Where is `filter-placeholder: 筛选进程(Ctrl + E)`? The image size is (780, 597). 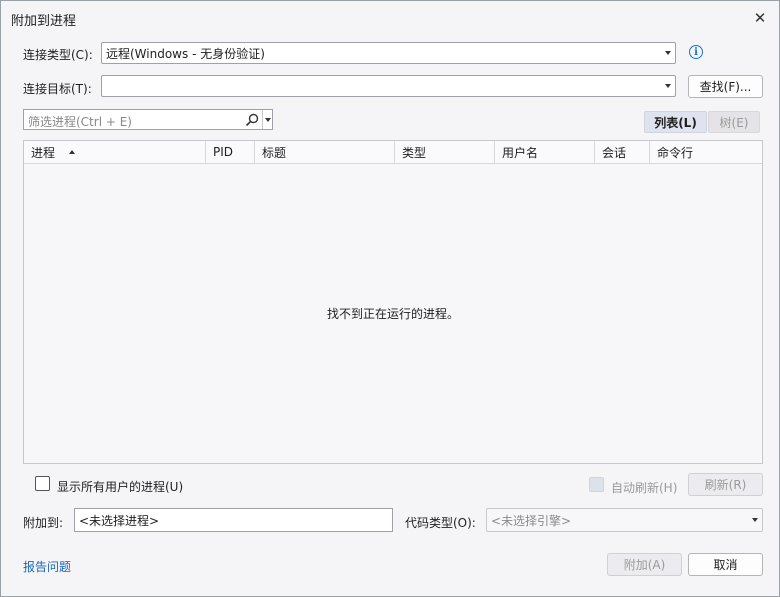 filter-placeholder: 筛选进程(Ctrl + E) is located at coordinates (80, 122).